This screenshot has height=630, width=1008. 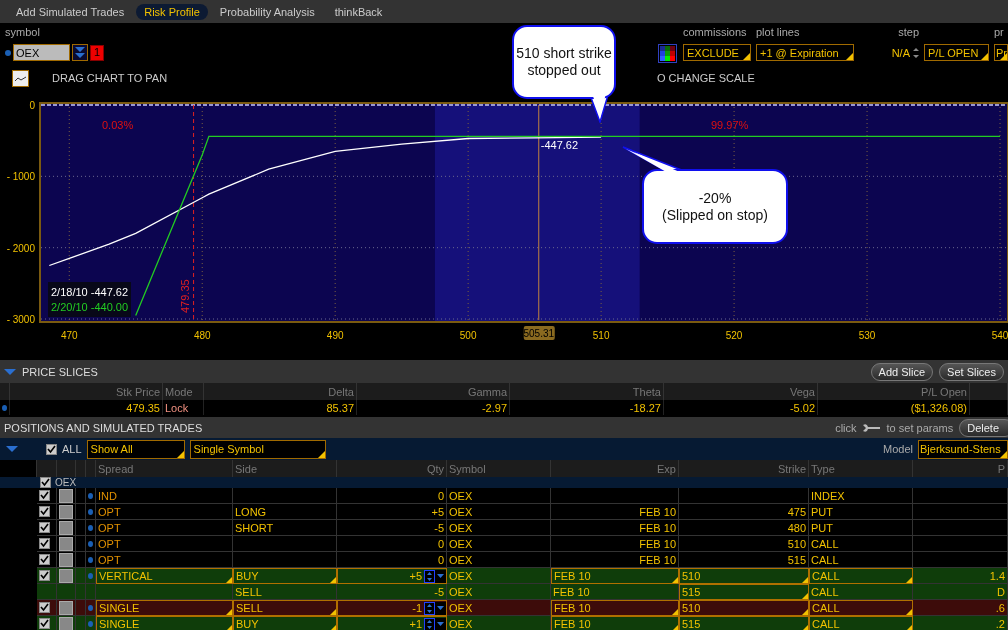 What do you see at coordinates (861, 468) in the screenshot?
I see `column-header: Type` at bounding box center [861, 468].